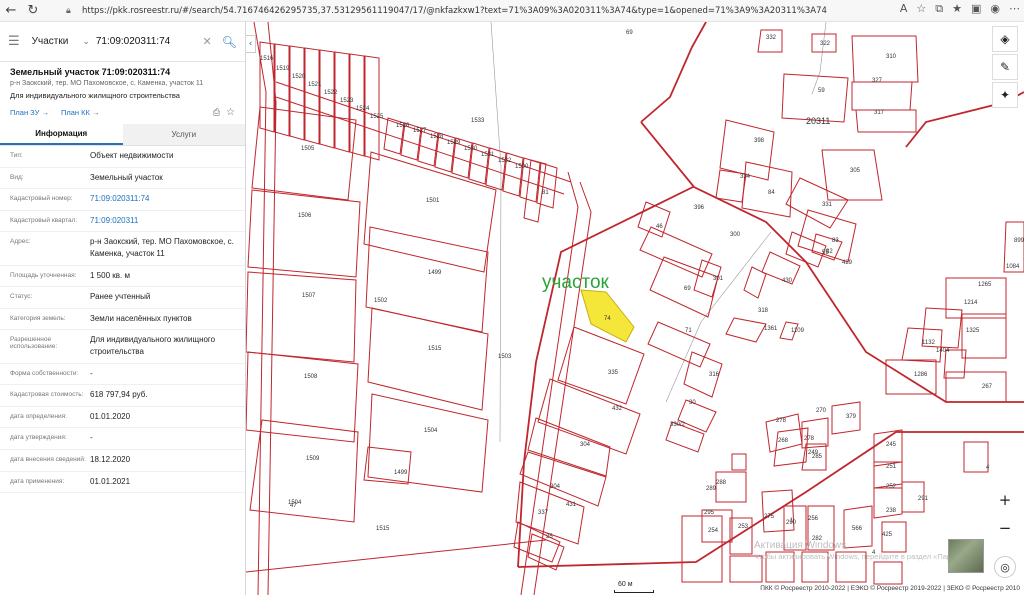 The height and width of the screenshot is (595, 1024). What do you see at coordinates (308, 149) in the screenshot?
I see `parcel-label: 1505` at bounding box center [308, 149].